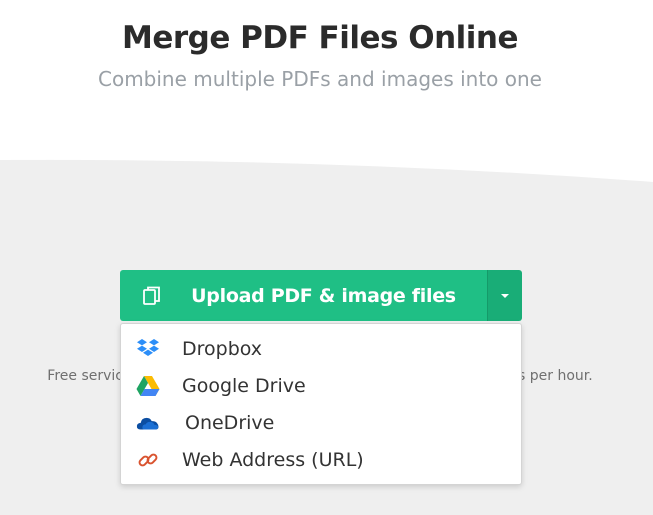  What do you see at coordinates (222, 349) in the screenshot?
I see `menu-item-label: Dropbox` at bounding box center [222, 349].